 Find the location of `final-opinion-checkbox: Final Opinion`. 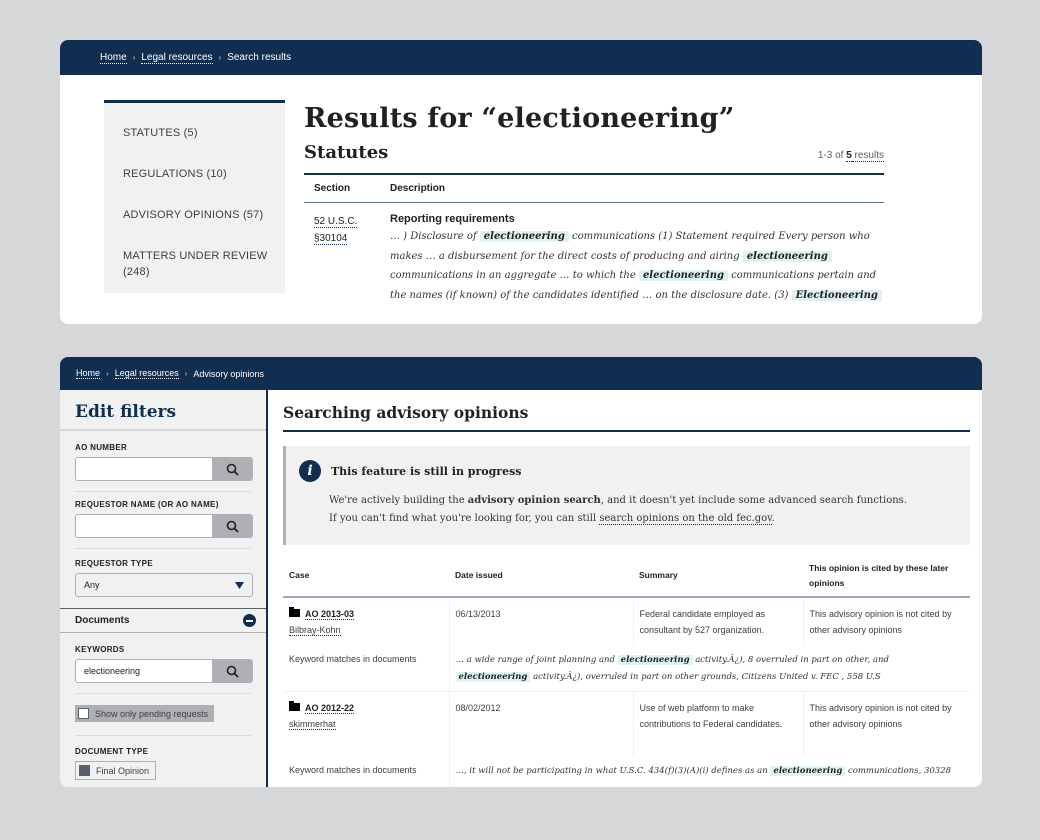

final-opinion-checkbox: Final Opinion is located at coordinates (116, 770).